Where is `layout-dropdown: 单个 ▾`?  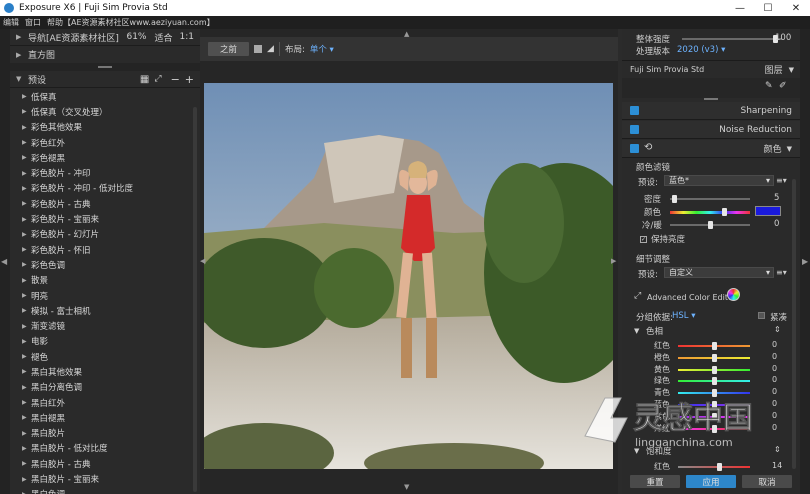
layout-dropdown: 单个 ▾ is located at coordinates (322, 49).